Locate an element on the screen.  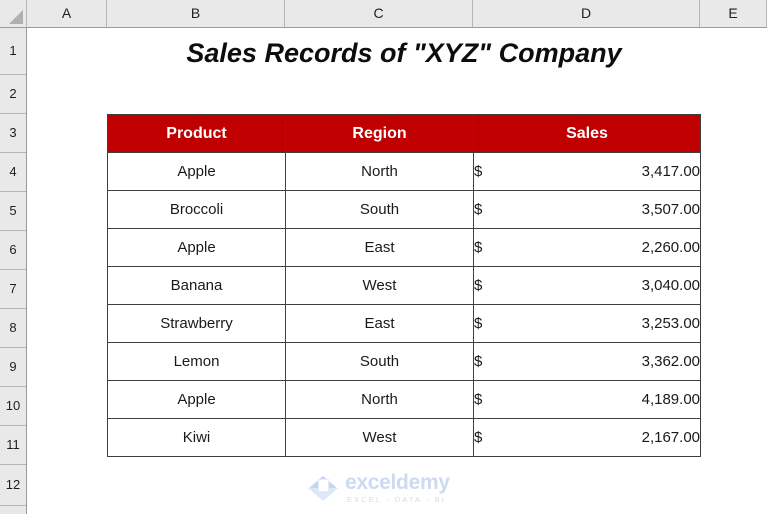
row-header-4: 4 is located at coordinates (13, 172).